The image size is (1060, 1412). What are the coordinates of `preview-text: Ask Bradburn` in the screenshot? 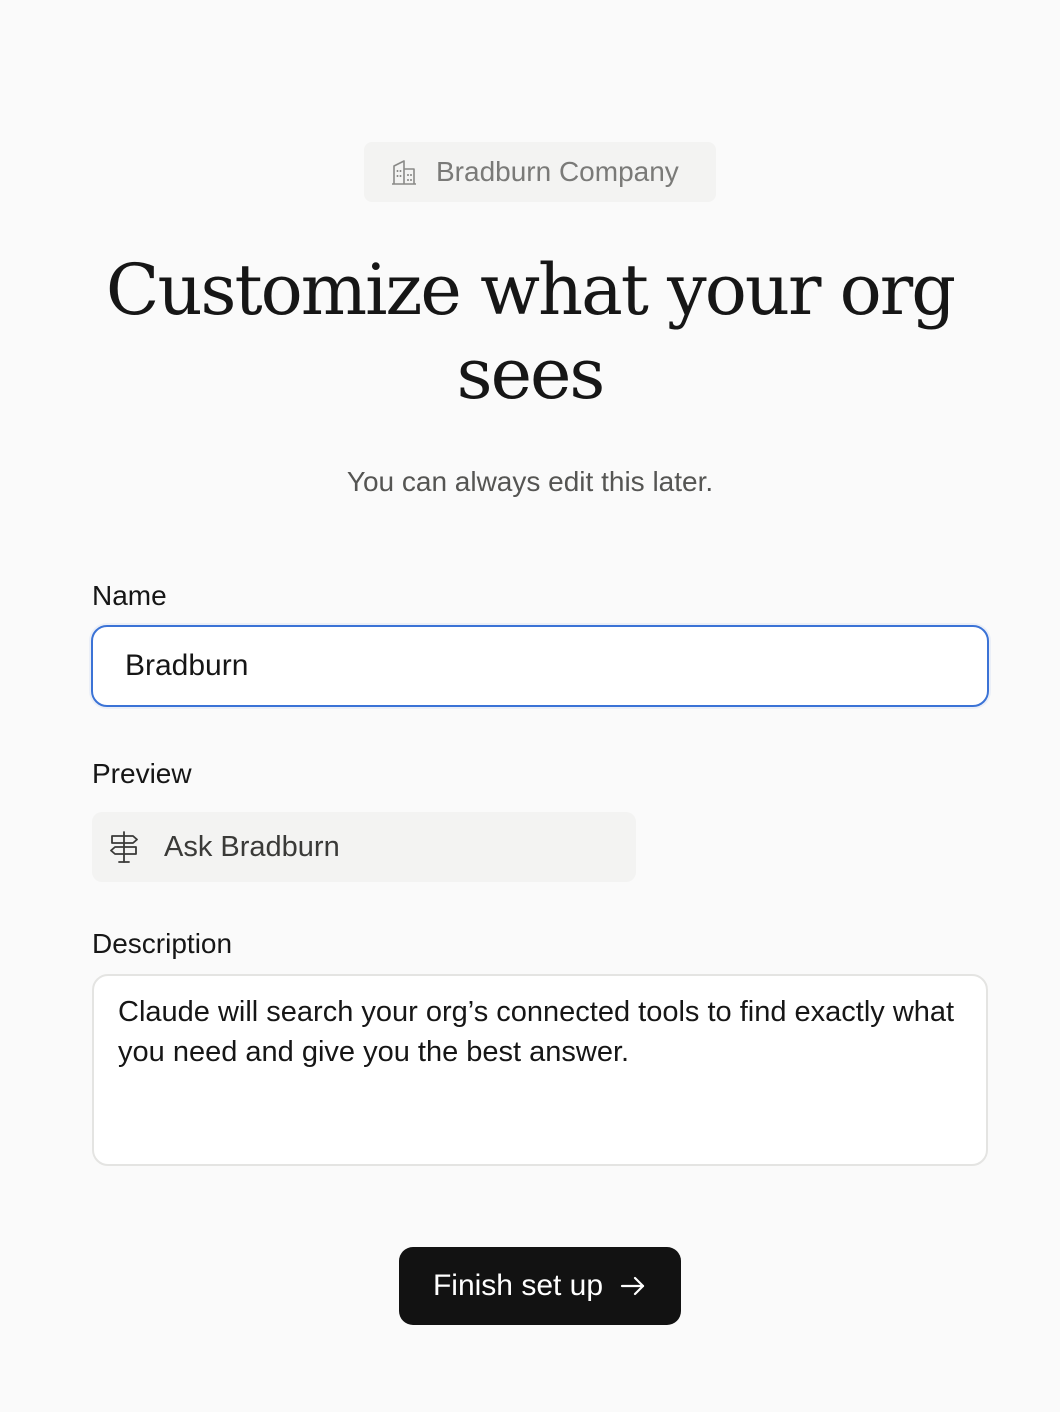 It's located at (252, 846).